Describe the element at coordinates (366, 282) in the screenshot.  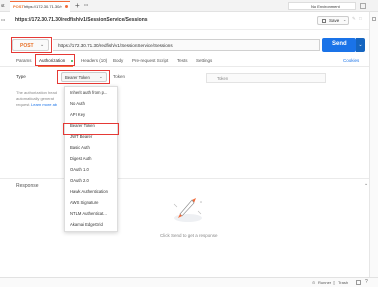
I see `help-icon: ?` at that location.